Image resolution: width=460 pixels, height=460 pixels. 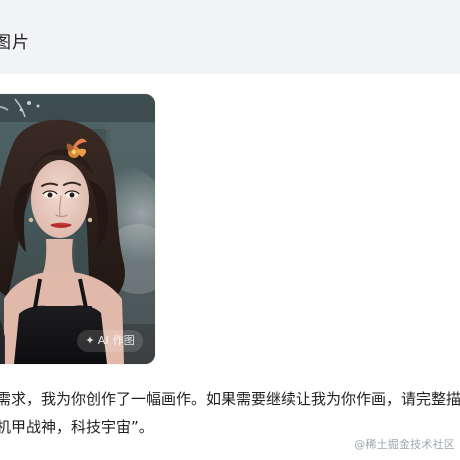 What do you see at coordinates (230, 399) in the screenshot?
I see `reply-line-1: 需求，我为你创作了一幅画作。如果需要继续让我为你作画，请完整描述` at bounding box center [230, 399].